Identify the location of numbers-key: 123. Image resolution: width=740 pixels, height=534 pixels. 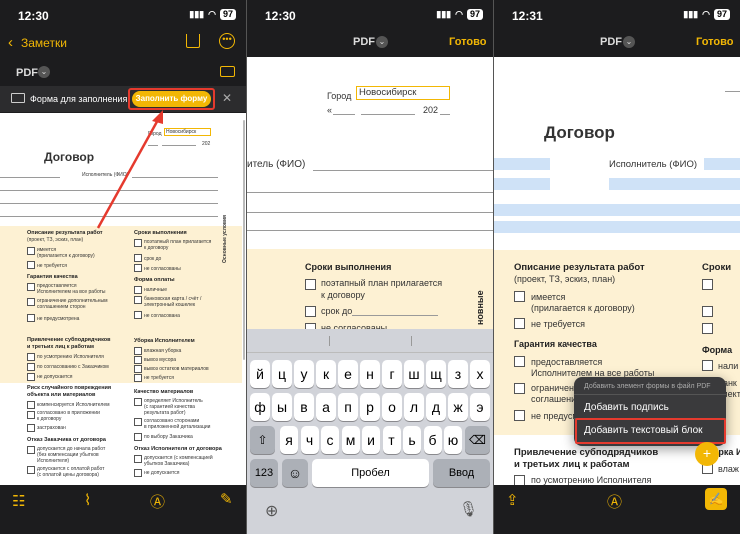
(264, 473).